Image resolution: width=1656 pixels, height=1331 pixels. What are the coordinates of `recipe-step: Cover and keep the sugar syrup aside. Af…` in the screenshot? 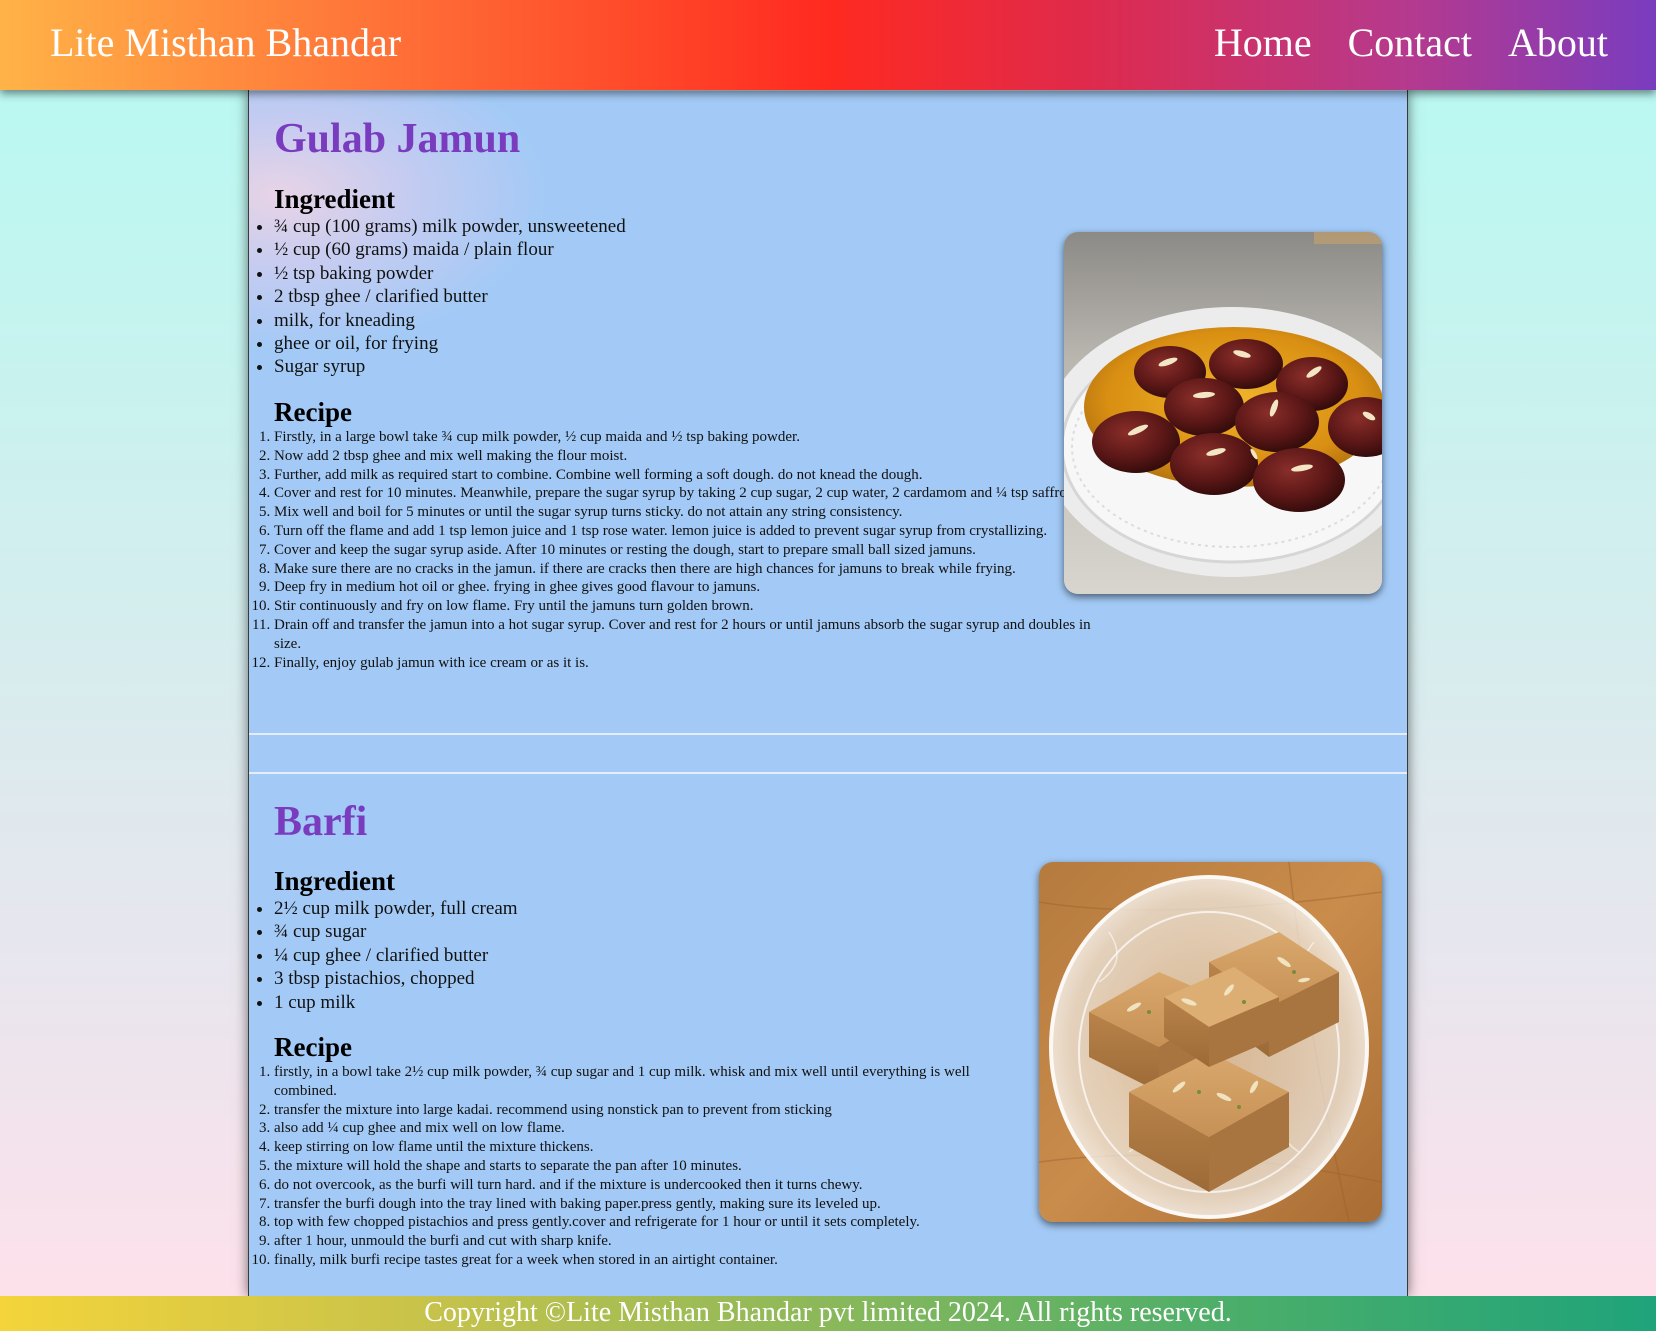 It's located at (684, 550).